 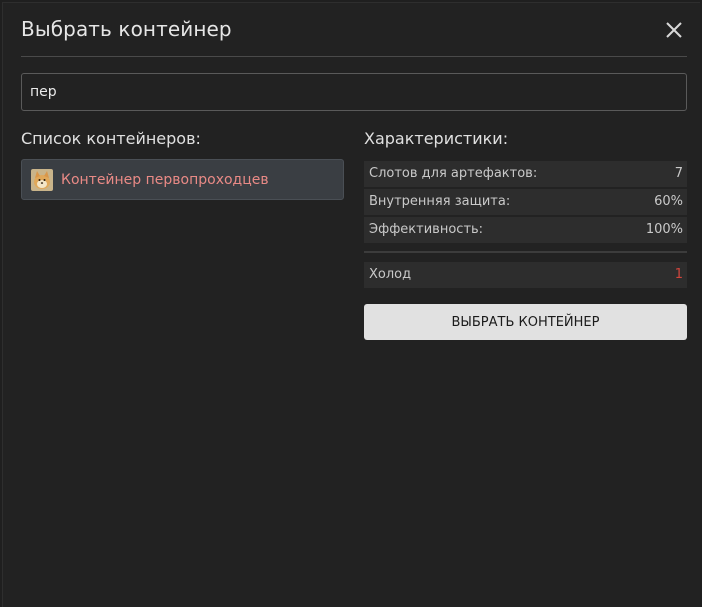 I want to click on search-input, so click(x=354, y=92).